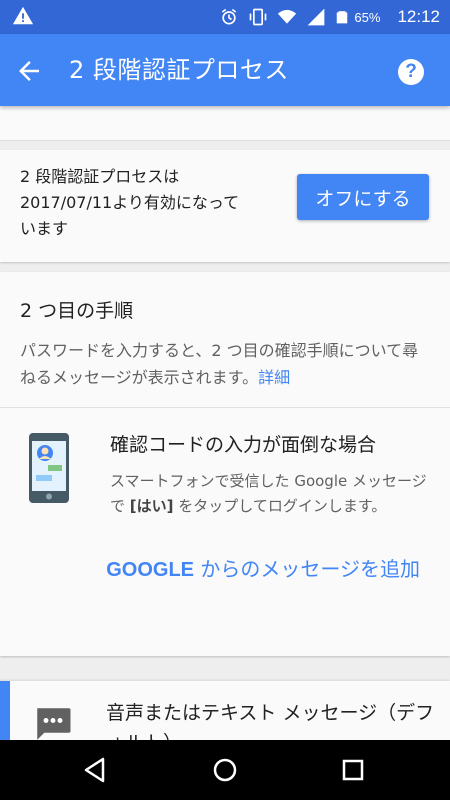 This screenshot has width=450, height=800. What do you see at coordinates (243, 445) in the screenshot?
I see `prompt-option-title: 確認コードの入力が面倒な場合` at bounding box center [243, 445].